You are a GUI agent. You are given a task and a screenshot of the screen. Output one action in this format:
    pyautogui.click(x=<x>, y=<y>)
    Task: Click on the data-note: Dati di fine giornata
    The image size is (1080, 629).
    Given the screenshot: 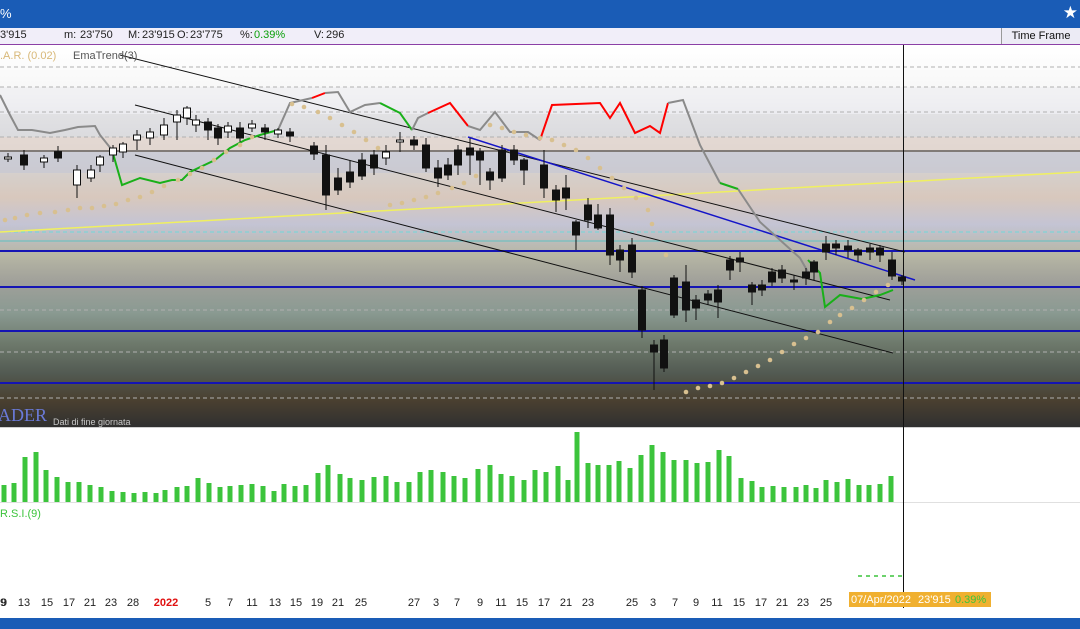 What is the action you would take?
    pyautogui.click(x=92, y=422)
    